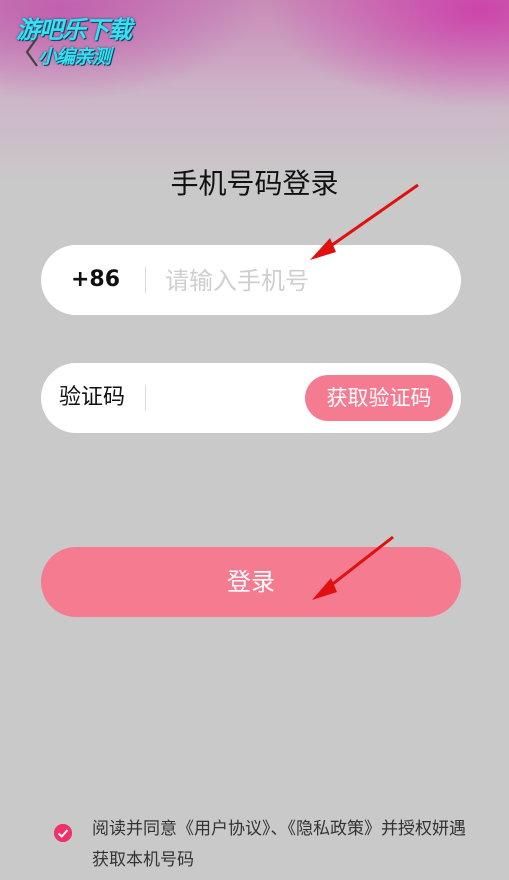 The image size is (509, 880). I want to click on country-code: +86, so click(95, 280).